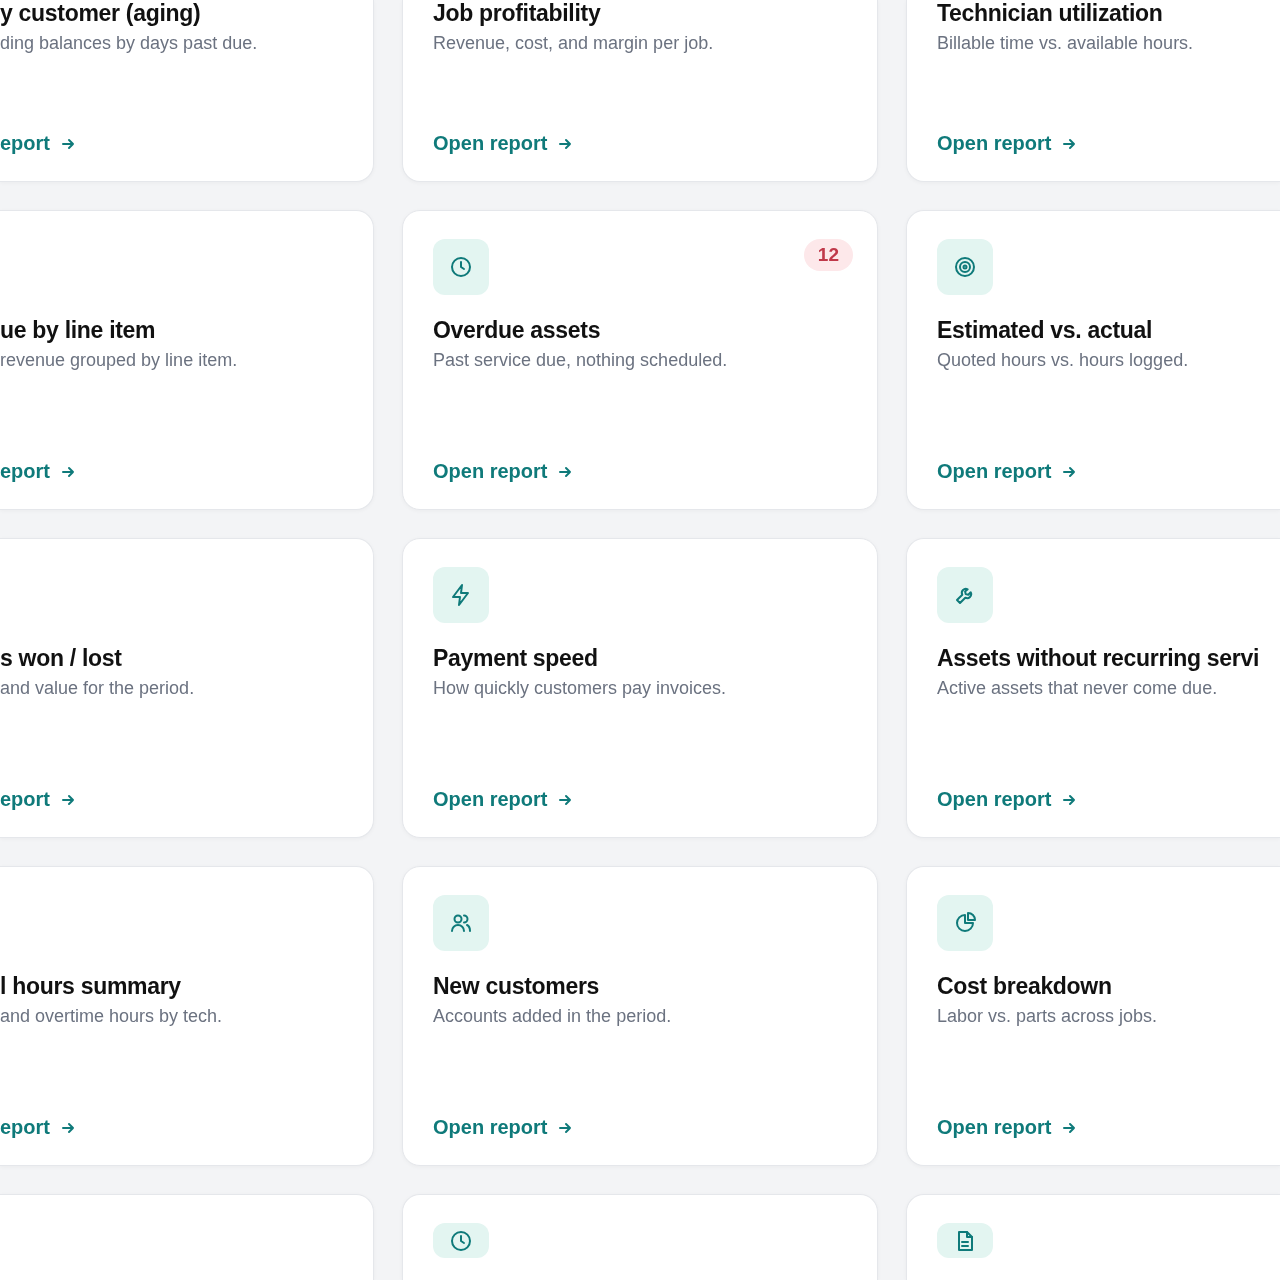  What do you see at coordinates (111, 1016) in the screenshot?
I see `card-description: and overtime hours by tech.` at bounding box center [111, 1016].